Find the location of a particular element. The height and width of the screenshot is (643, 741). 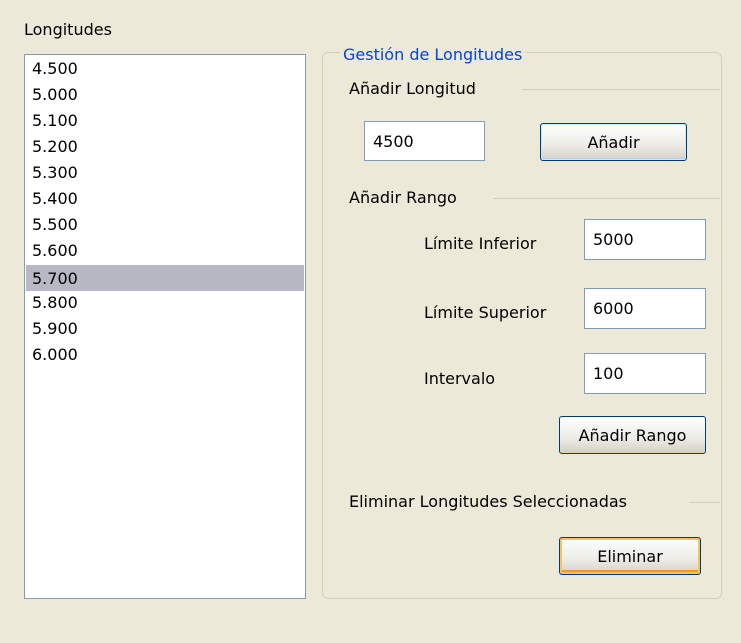

longitudes-title: Longitudes is located at coordinates (68, 29).